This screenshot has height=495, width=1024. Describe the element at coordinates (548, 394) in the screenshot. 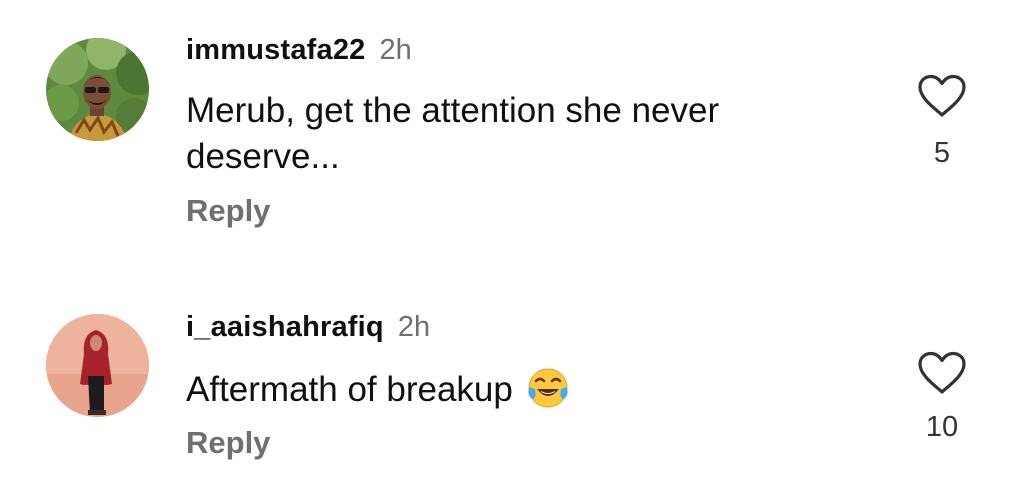

I see `tears-of-joy-emoji` at that location.